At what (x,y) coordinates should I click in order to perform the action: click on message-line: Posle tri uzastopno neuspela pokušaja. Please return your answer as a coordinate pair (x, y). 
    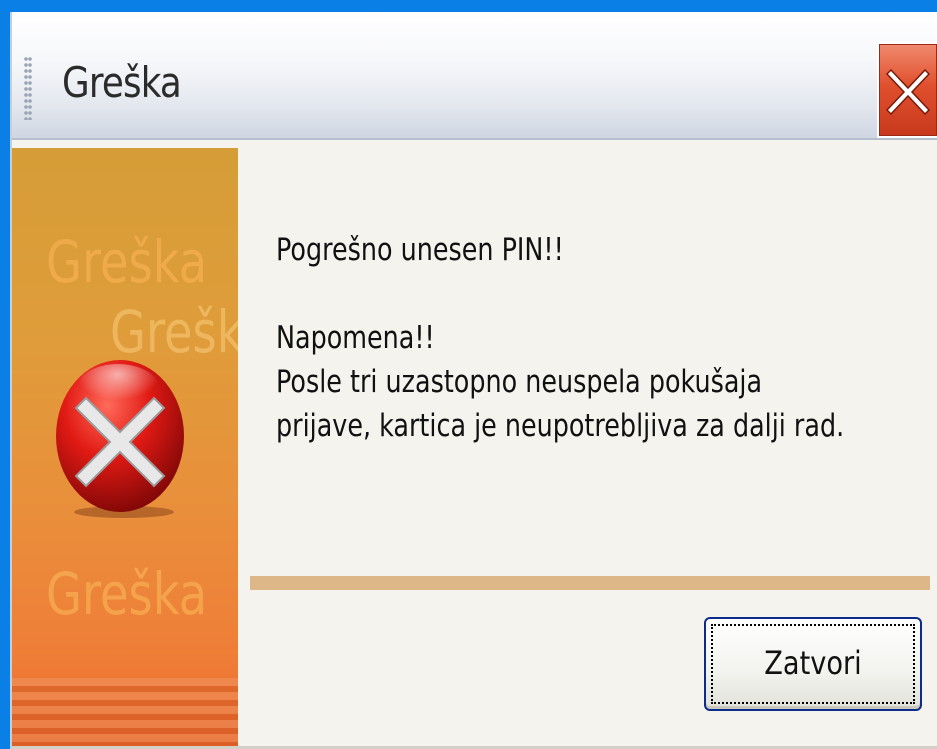
    Looking at the image, I should click on (519, 382).